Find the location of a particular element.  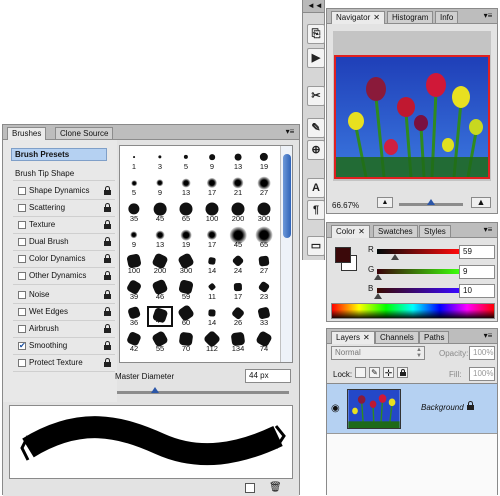

new-brush-icon is located at coordinates (250, 488).